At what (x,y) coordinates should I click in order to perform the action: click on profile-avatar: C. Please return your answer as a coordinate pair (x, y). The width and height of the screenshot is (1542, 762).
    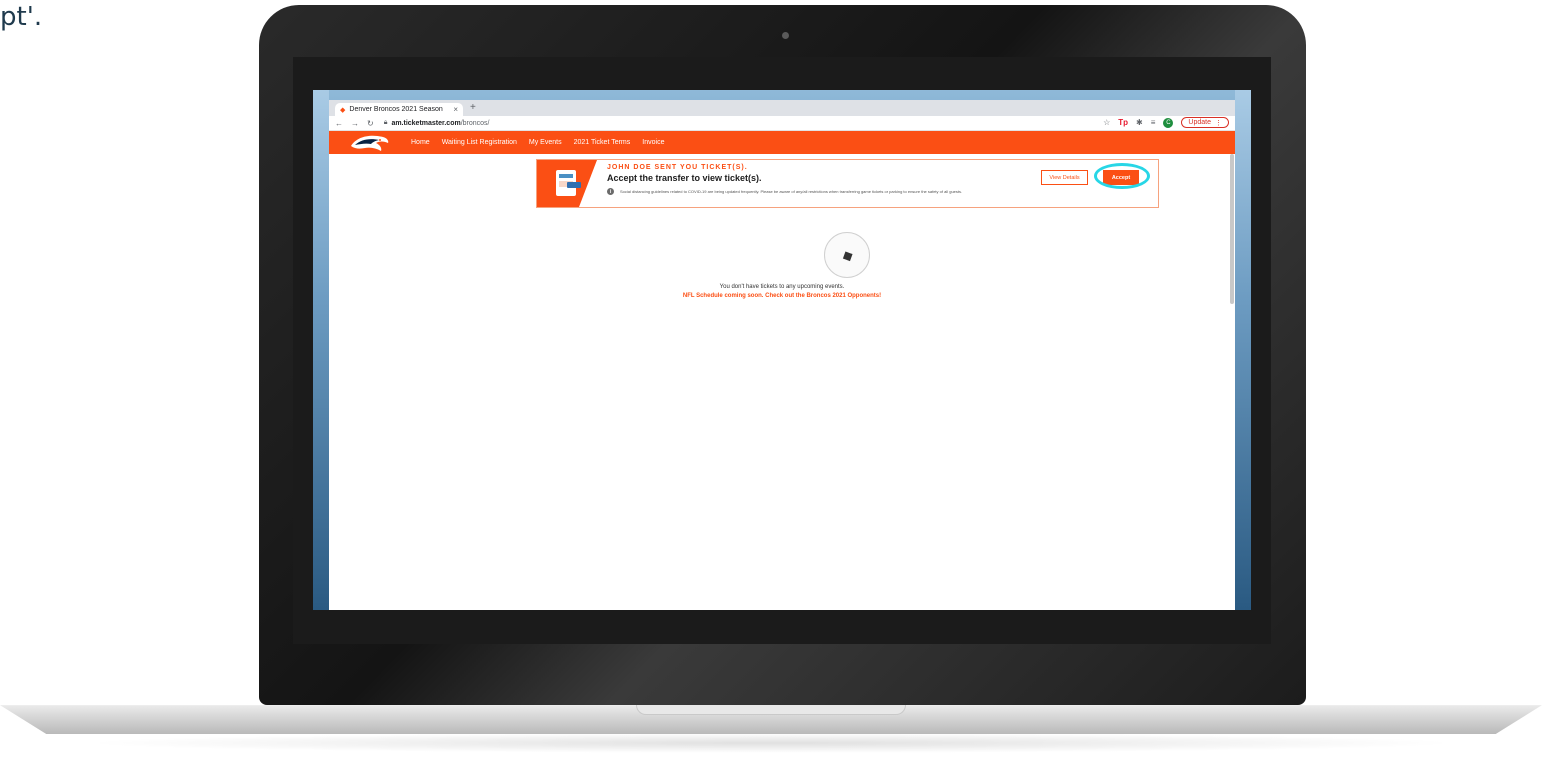
    Looking at the image, I should click on (1168, 122).